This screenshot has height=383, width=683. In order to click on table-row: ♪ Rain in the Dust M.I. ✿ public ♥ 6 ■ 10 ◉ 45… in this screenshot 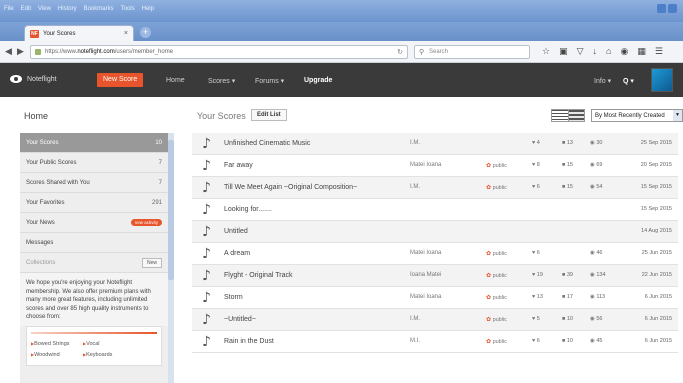, I will do `click(435, 342)`.